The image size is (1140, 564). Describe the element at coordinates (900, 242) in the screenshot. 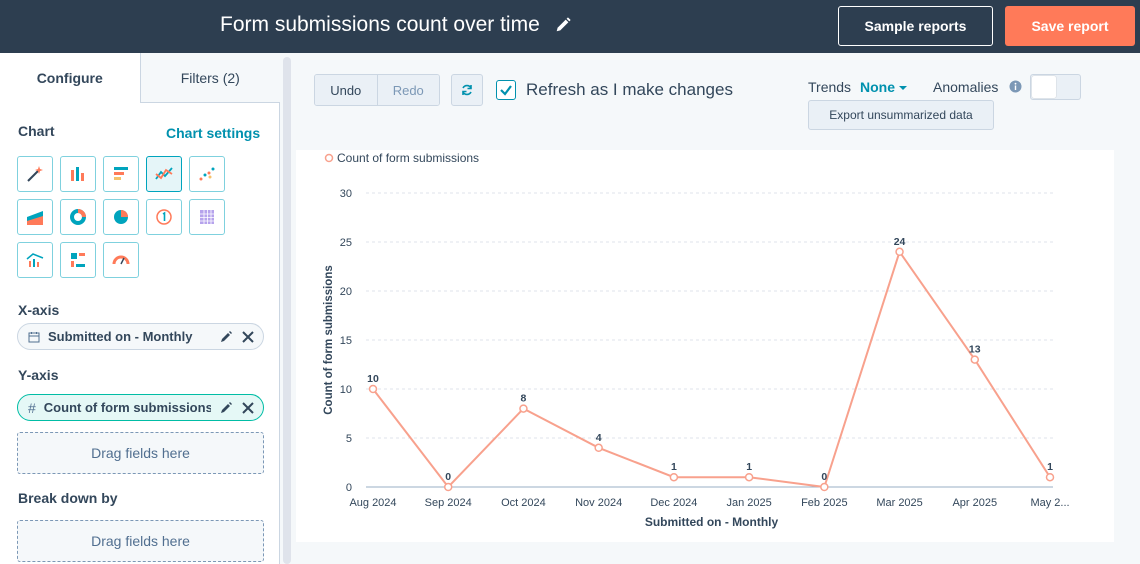

I see `data-label: 24` at that location.